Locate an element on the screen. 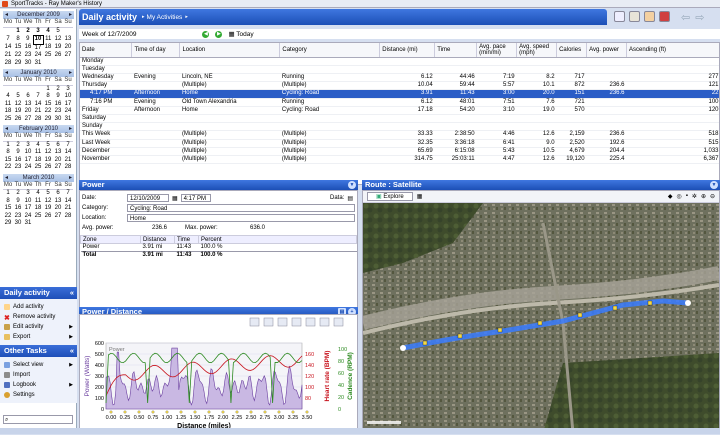 The image size is (720, 435). zoom-in-icon: ⊕ is located at coordinates (703, 196).